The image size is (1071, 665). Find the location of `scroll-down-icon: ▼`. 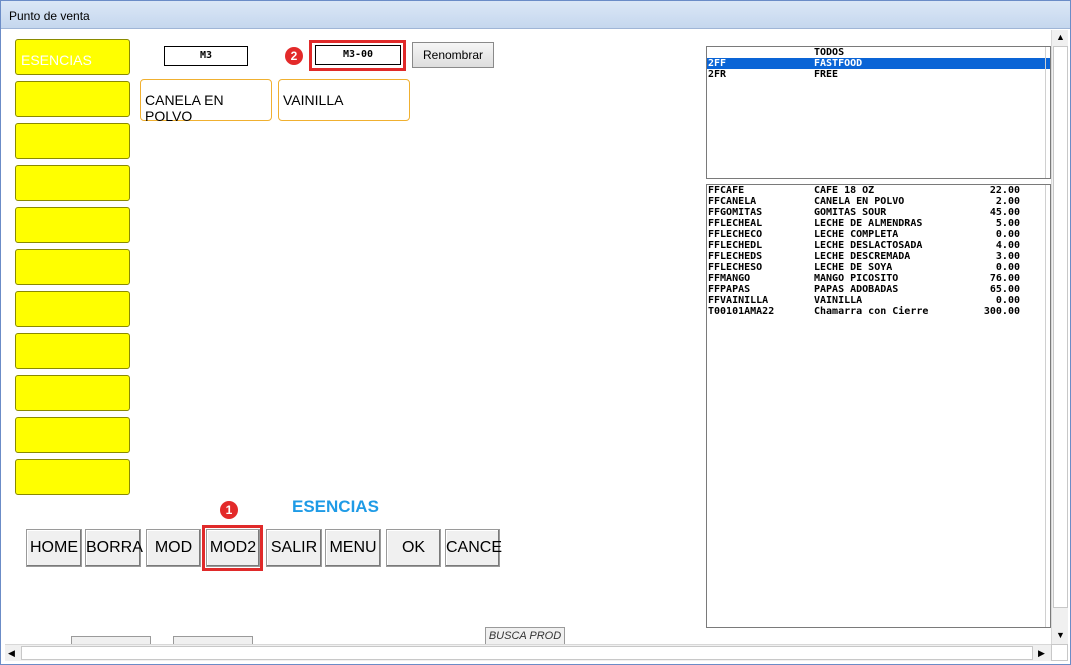

scroll-down-icon: ▼ is located at coordinates (1060, 635).